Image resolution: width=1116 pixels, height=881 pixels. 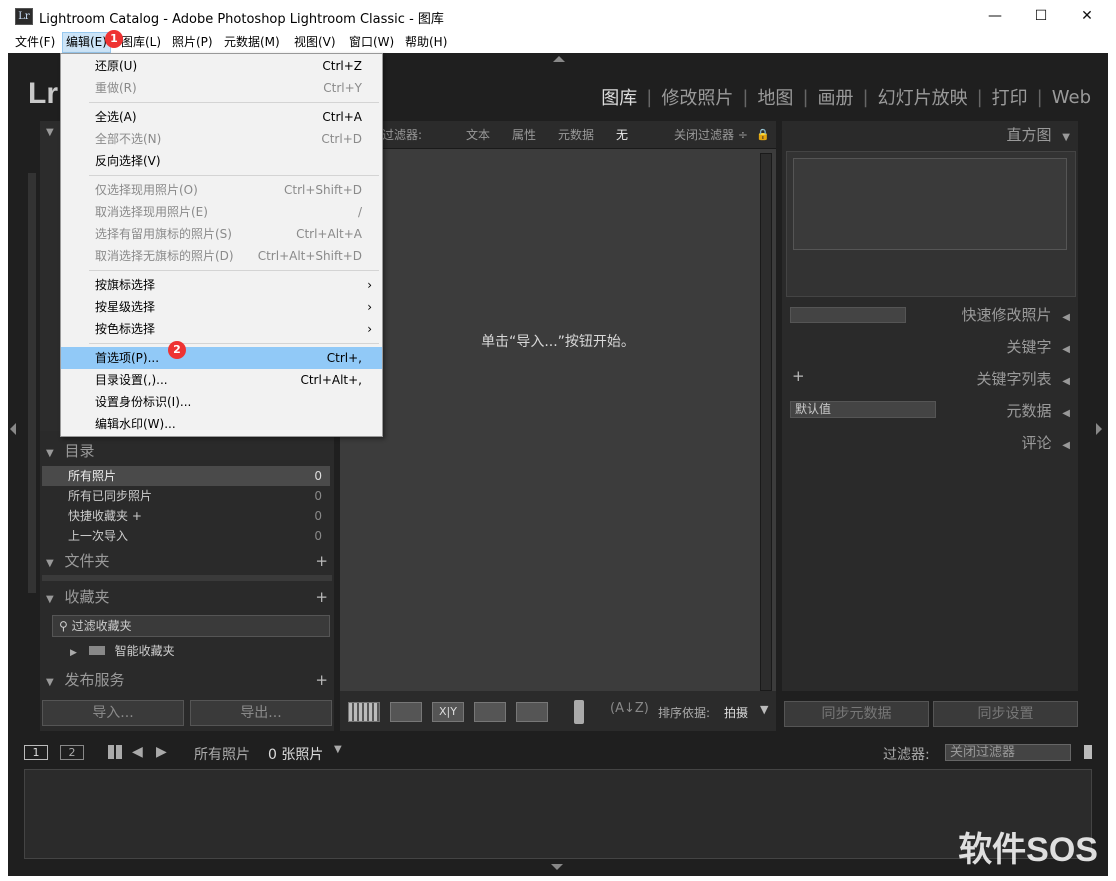 What do you see at coordinates (524, 135) in the screenshot?
I see `filter-attribute-button: 属性` at bounding box center [524, 135].